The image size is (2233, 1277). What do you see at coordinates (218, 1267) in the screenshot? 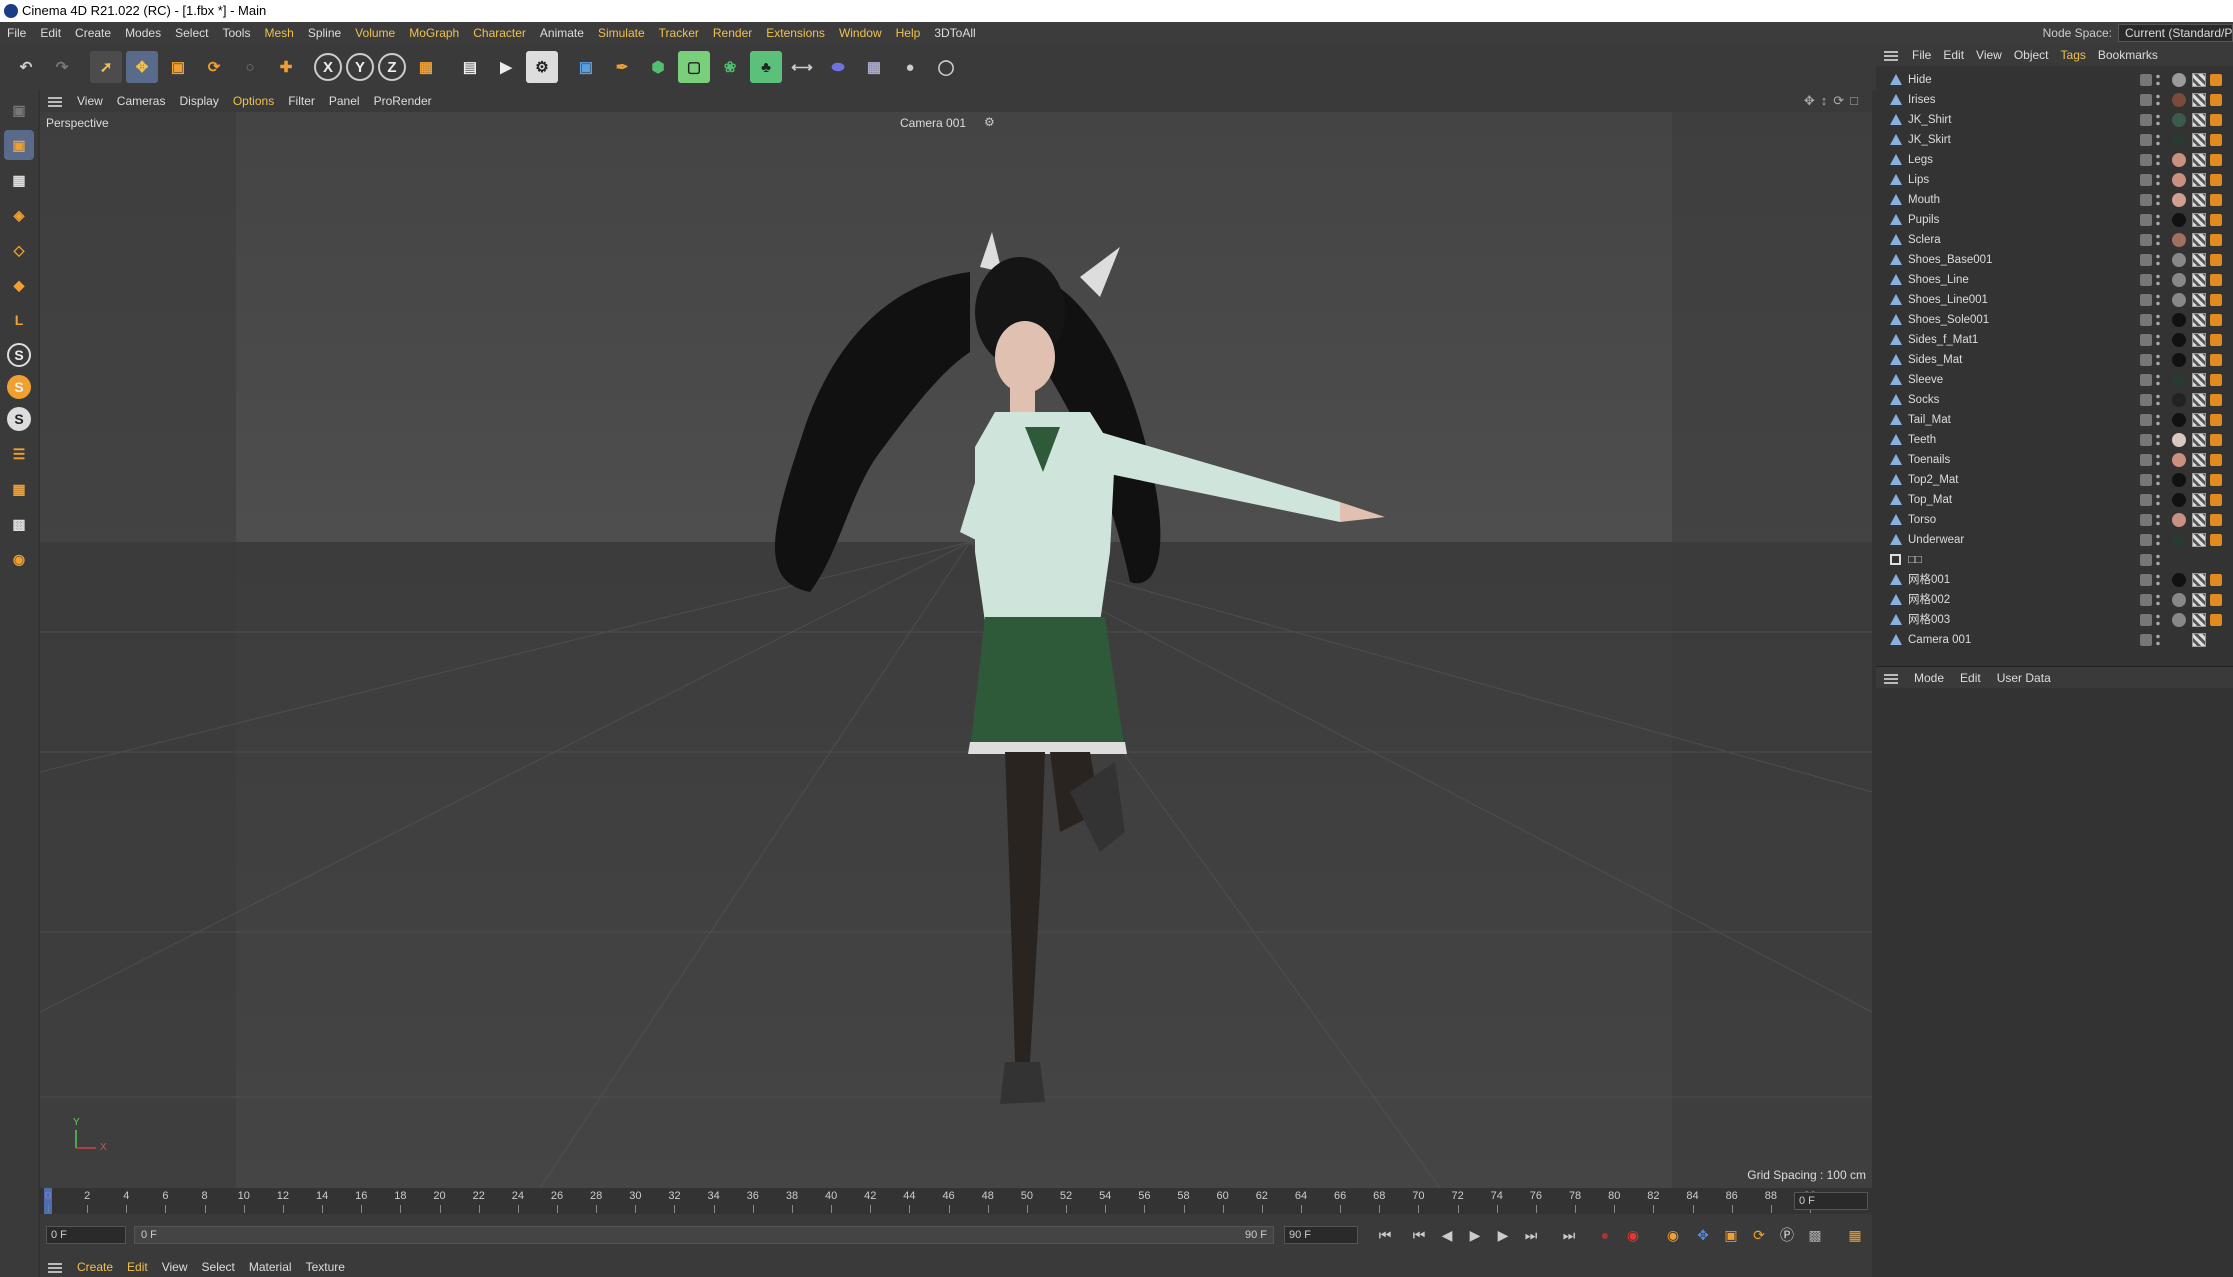
I see `mat-menu-select: Select` at bounding box center [218, 1267].